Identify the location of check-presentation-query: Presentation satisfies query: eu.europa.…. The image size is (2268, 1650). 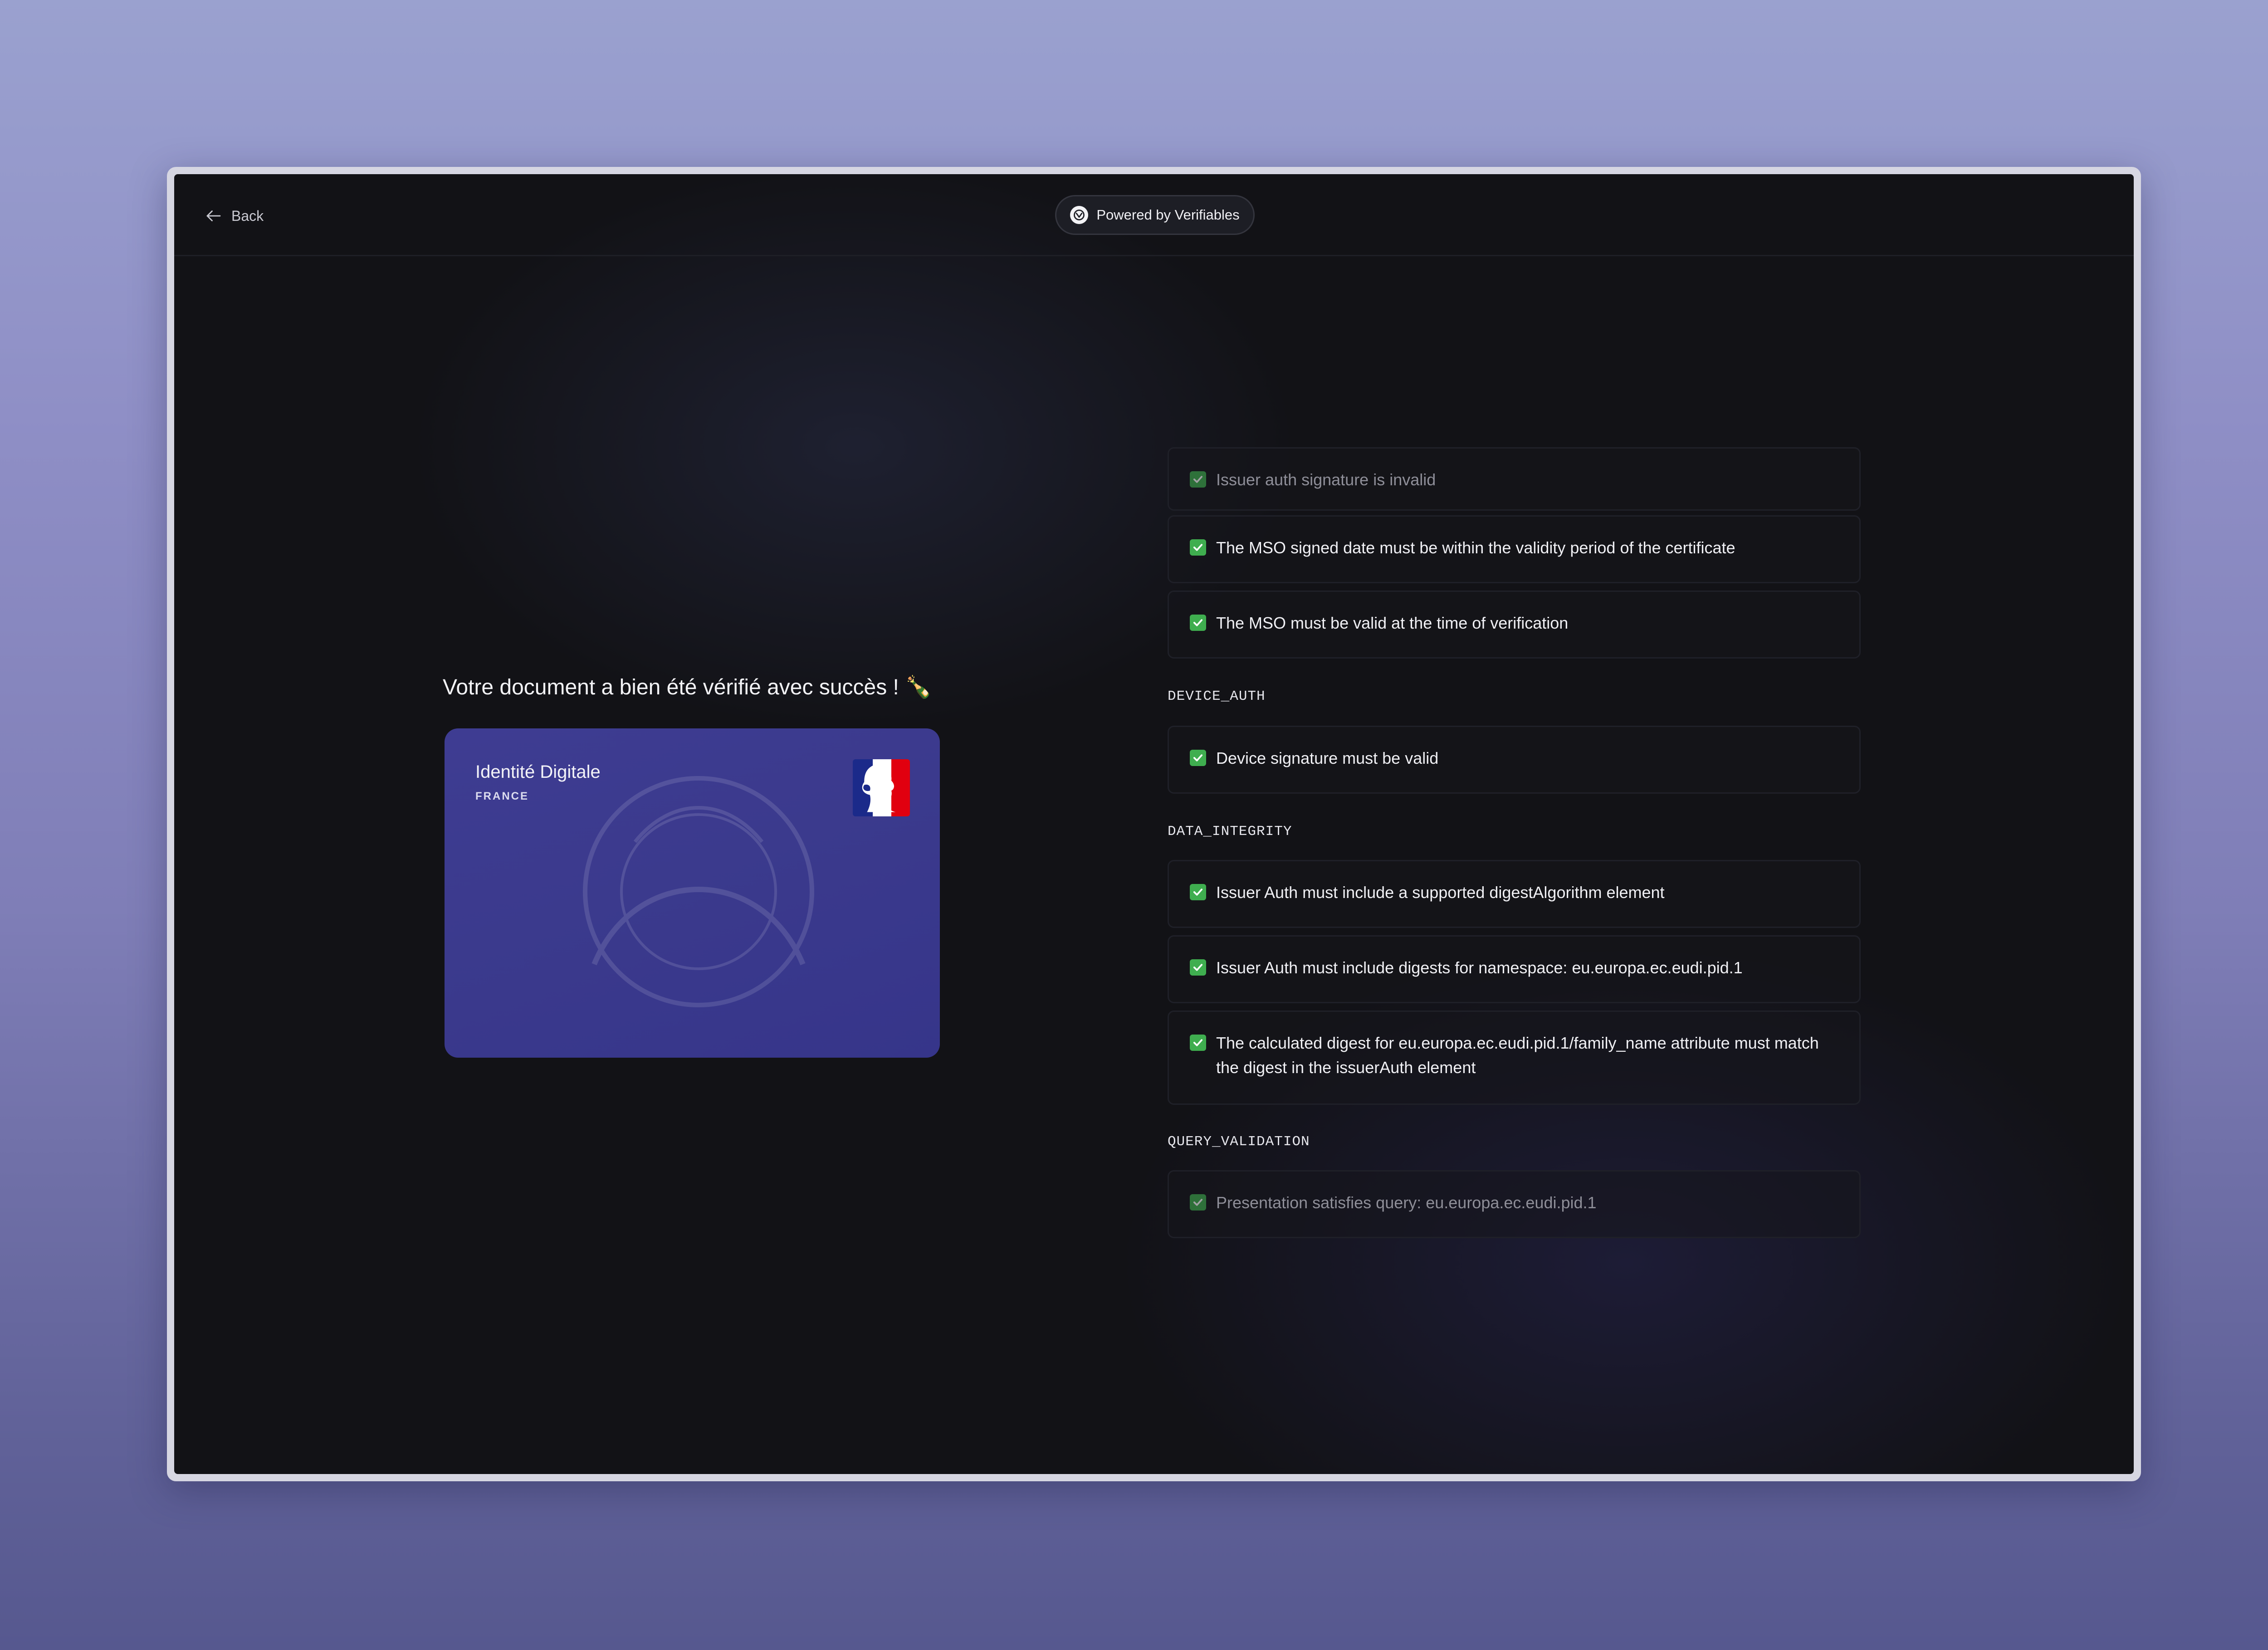
(1514, 1204).